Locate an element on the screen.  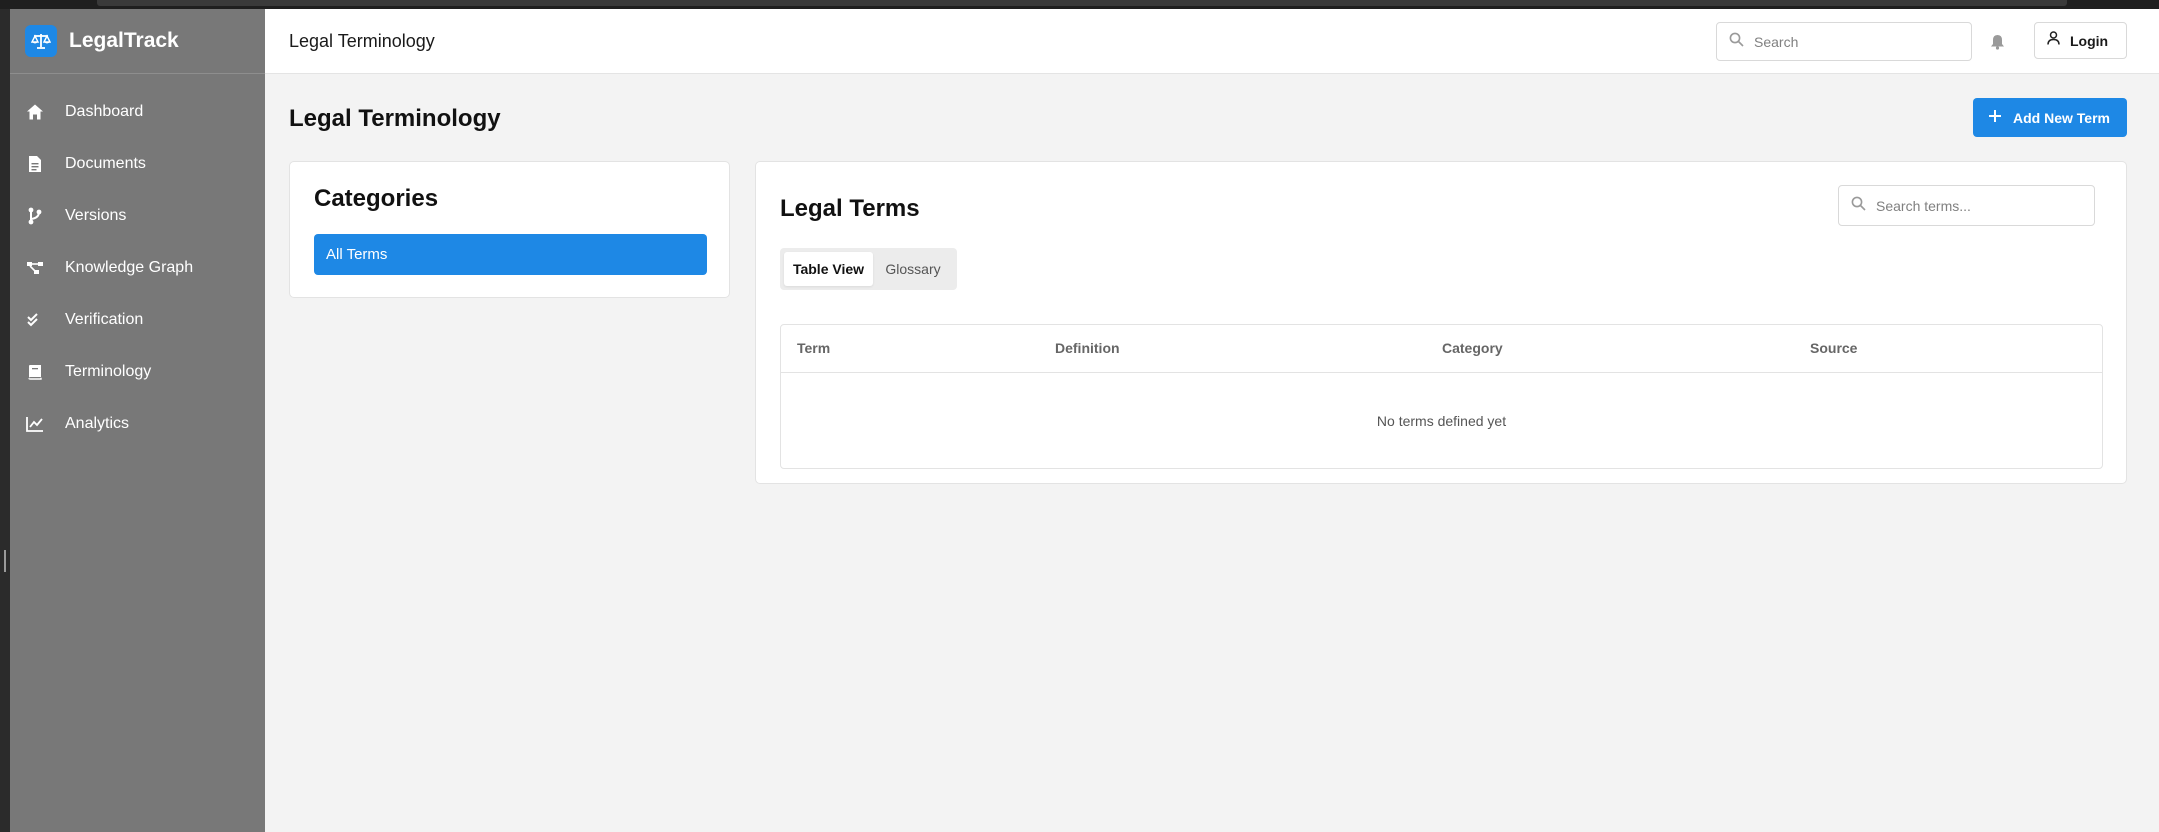
table-header: Term Definition Category Source is located at coordinates (1441, 349).